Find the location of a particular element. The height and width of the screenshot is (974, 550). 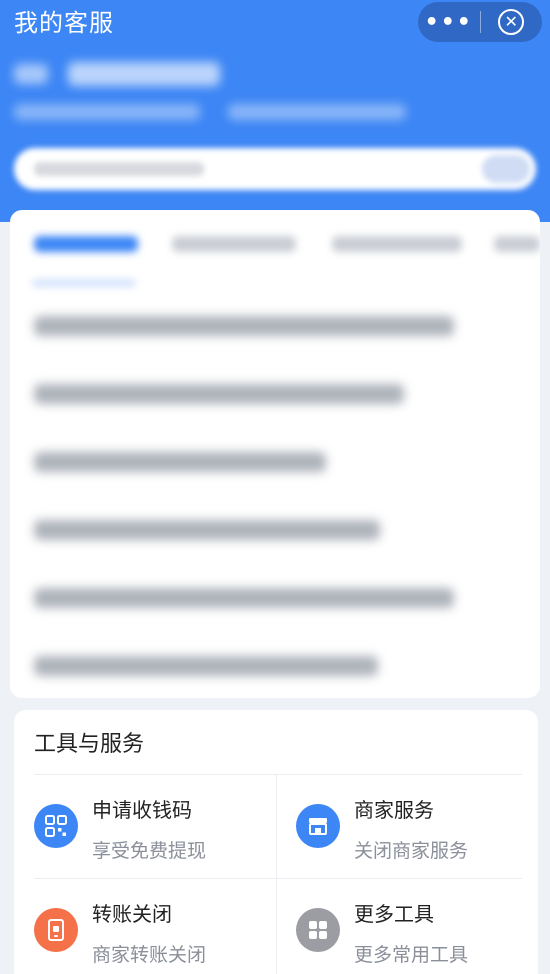

tool-transfer-close: 转账关闭 商家转账关闭 is located at coordinates (154, 930).